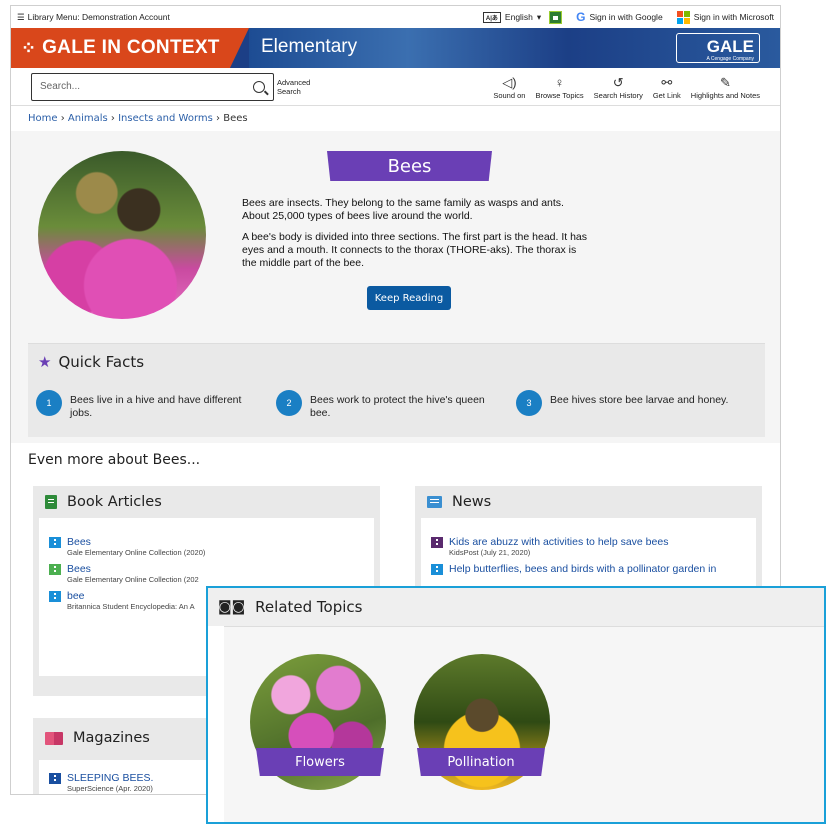 The height and width of the screenshot is (826, 830). Describe the element at coordinates (165, 118) in the screenshot. I see `breadcrumb-insects-and-worms: Insects and Worms` at that location.